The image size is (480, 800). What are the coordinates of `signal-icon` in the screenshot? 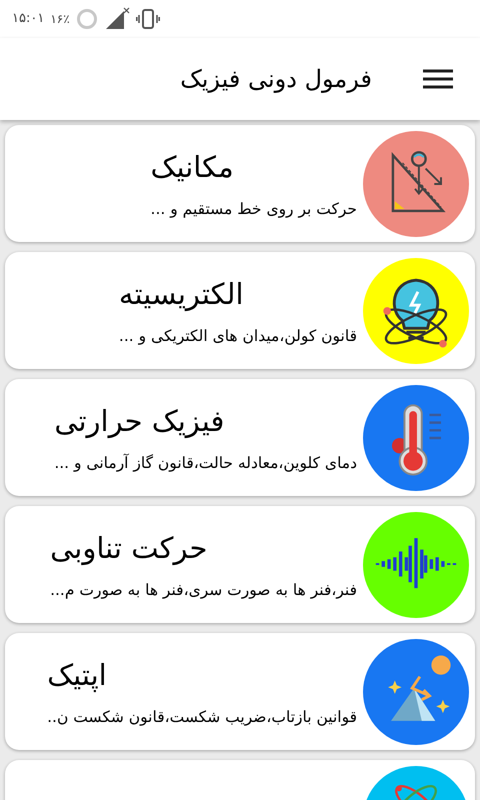 It's located at (117, 19).